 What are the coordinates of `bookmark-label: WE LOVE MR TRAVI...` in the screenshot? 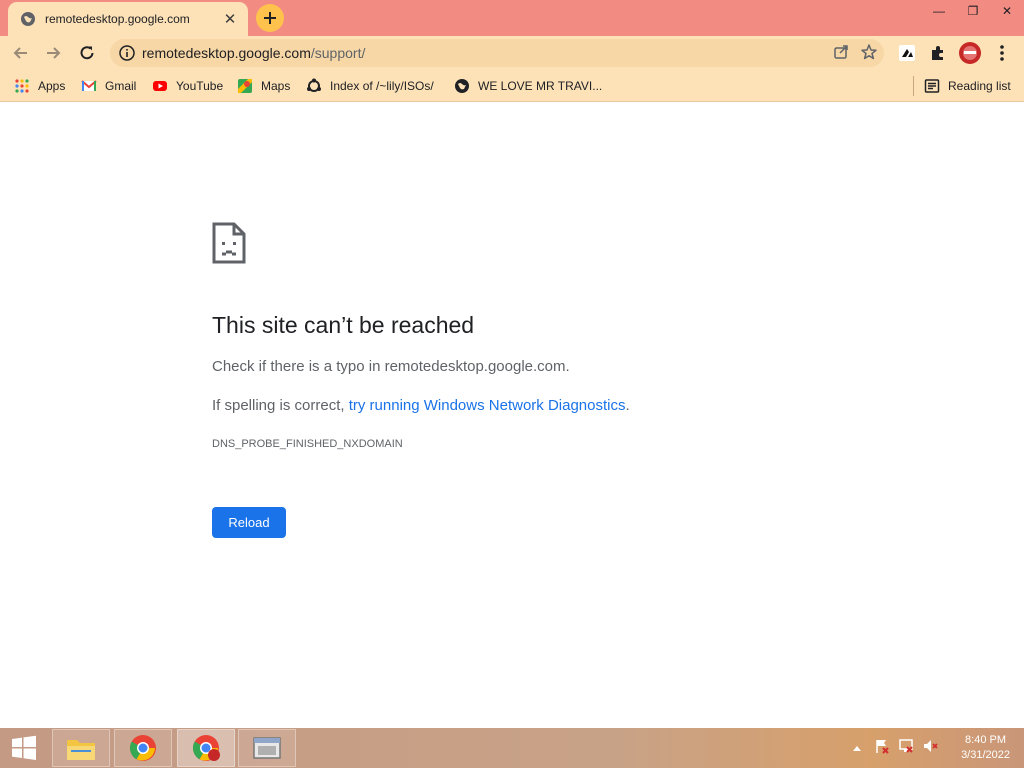 It's located at (540, 86).